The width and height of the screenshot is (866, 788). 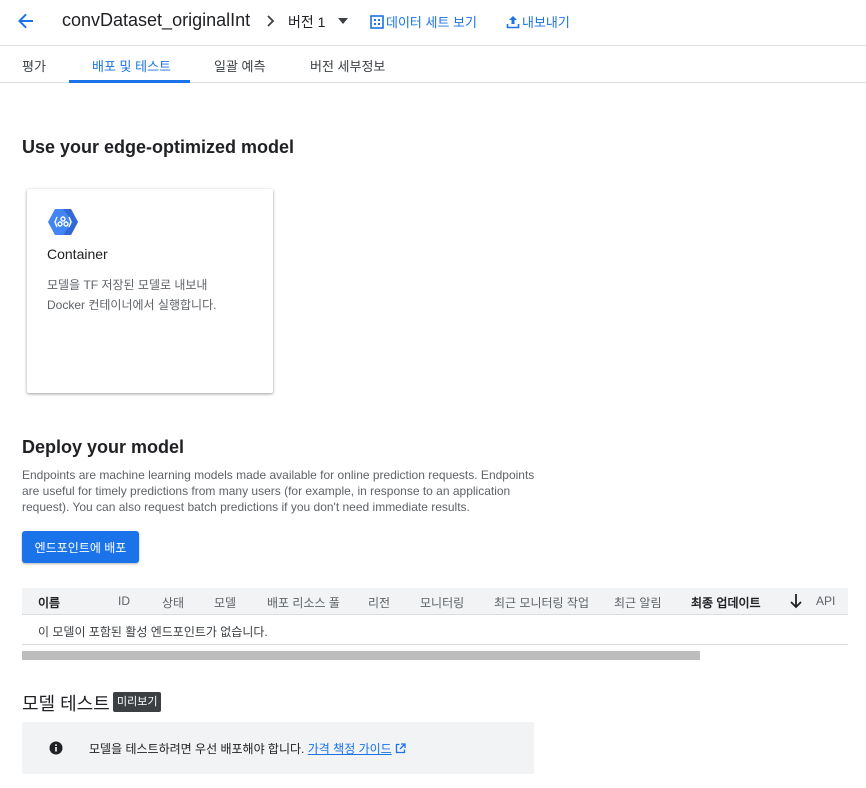 What do you see at coordinates (796, 601) in the screenshot?
I see `arrow-down-sort-icon` at bounding box center [796, 601].